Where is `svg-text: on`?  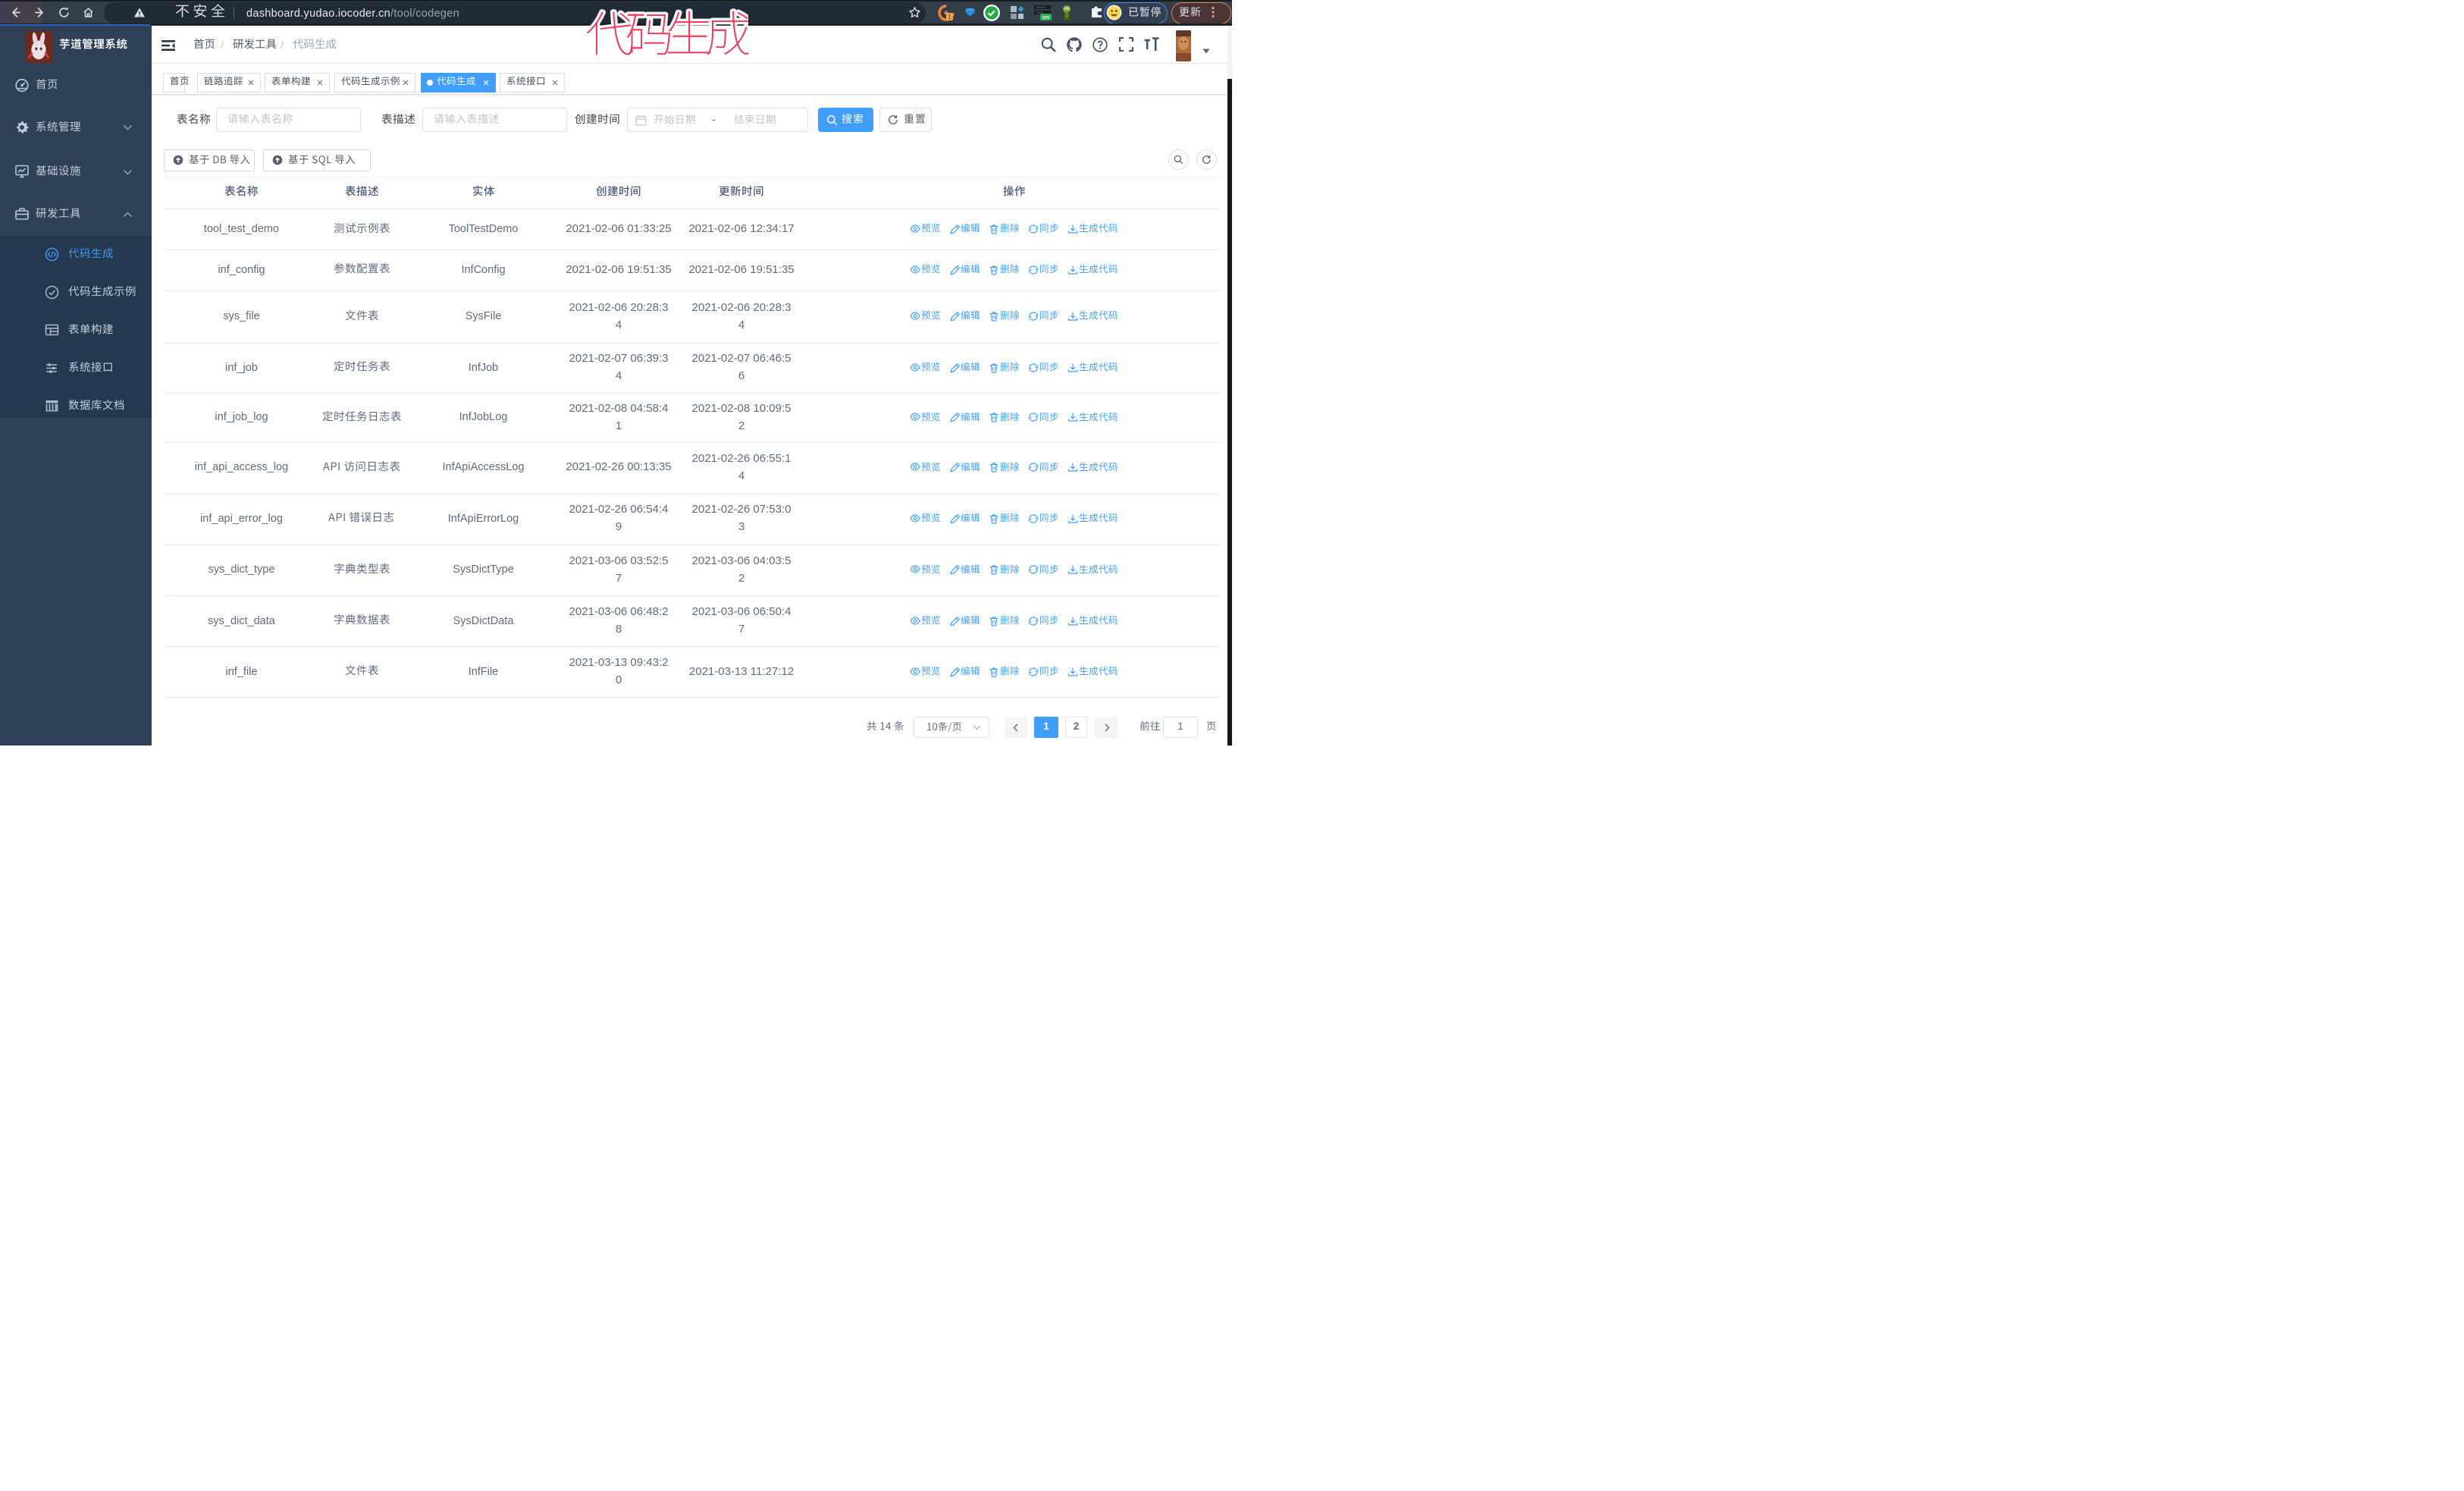 svg-text: on is located at coordinates (1046, 17).